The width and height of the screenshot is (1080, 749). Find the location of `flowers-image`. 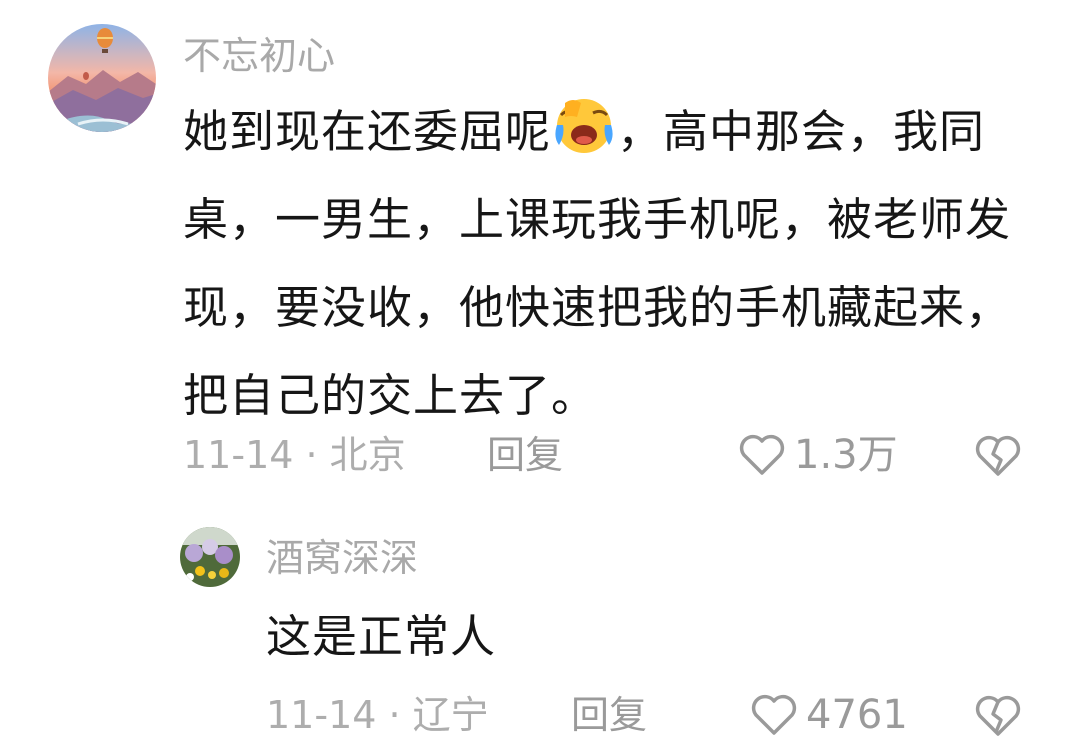

flowers-image is located at coordinates (210, 557).